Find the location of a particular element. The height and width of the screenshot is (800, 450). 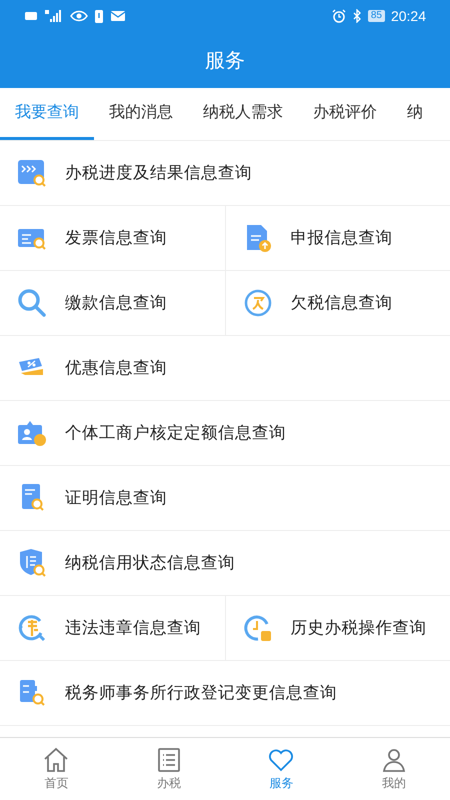

document-search-icon is located at coordinates (32, 693).